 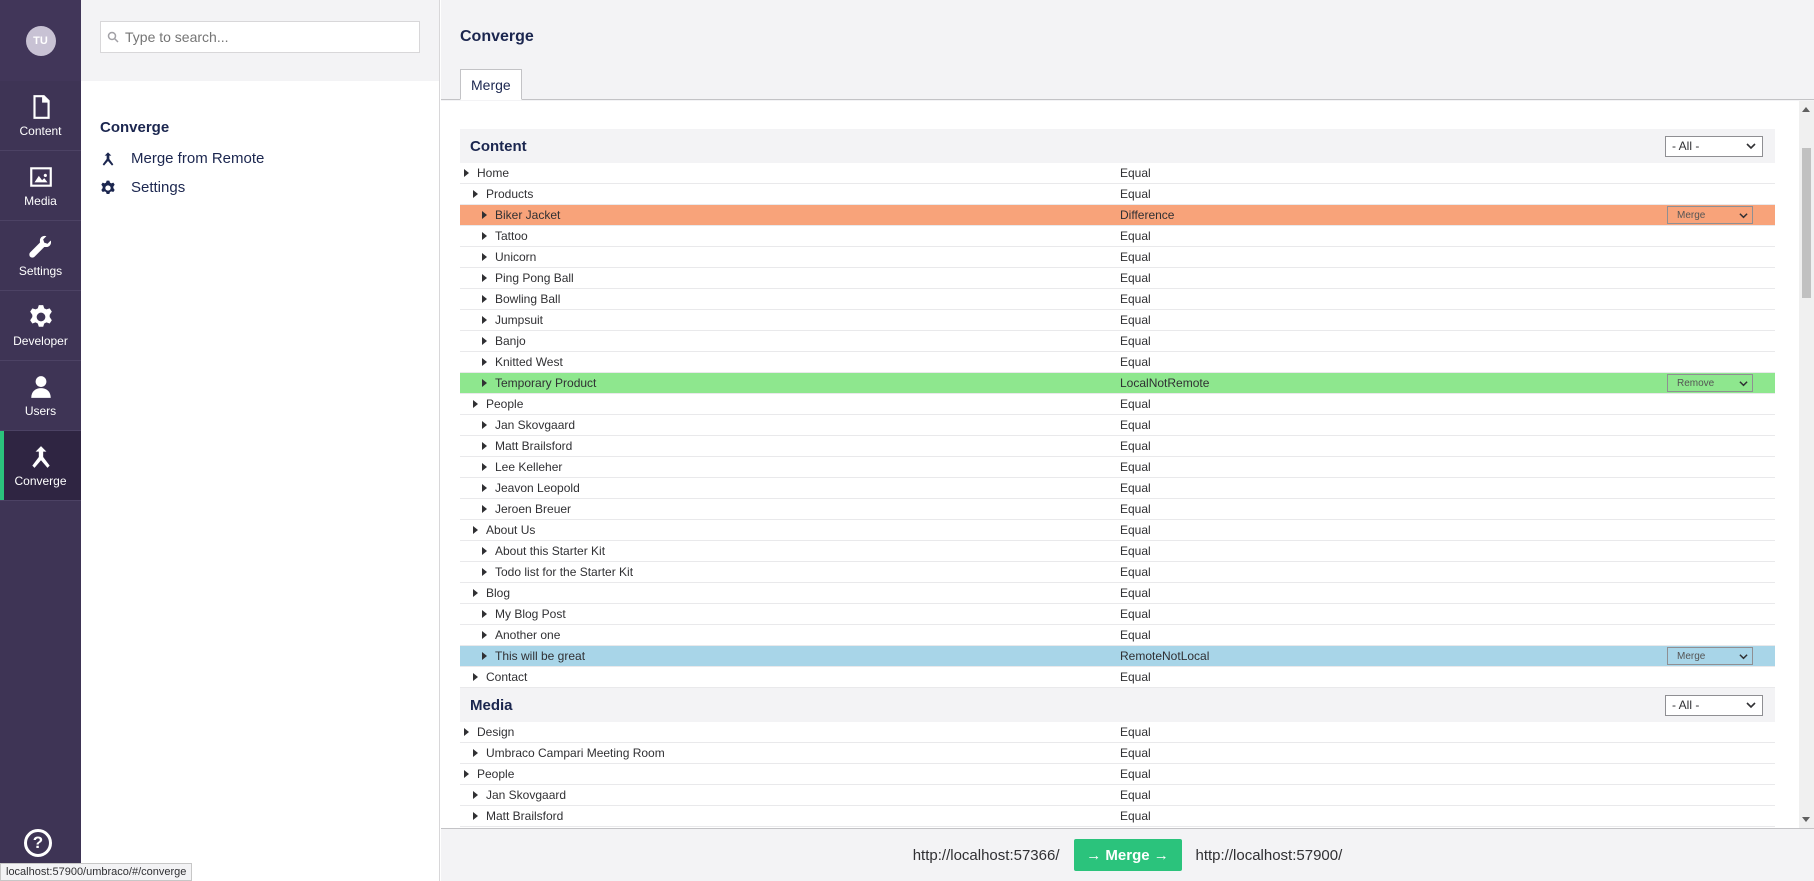 I want to click on row-action-value: Merge, so click(x=1691, y=656).